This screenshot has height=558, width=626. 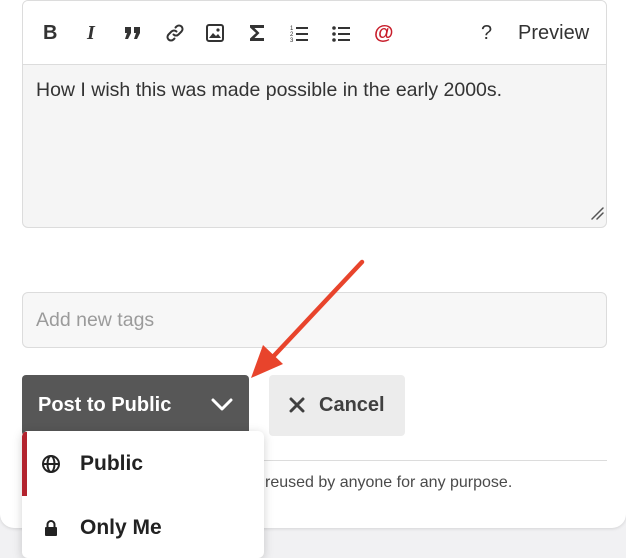 What do you see at coordinates (175, 33) in the screenshot?
I see `link-icon` at bounding box center [175, 33].